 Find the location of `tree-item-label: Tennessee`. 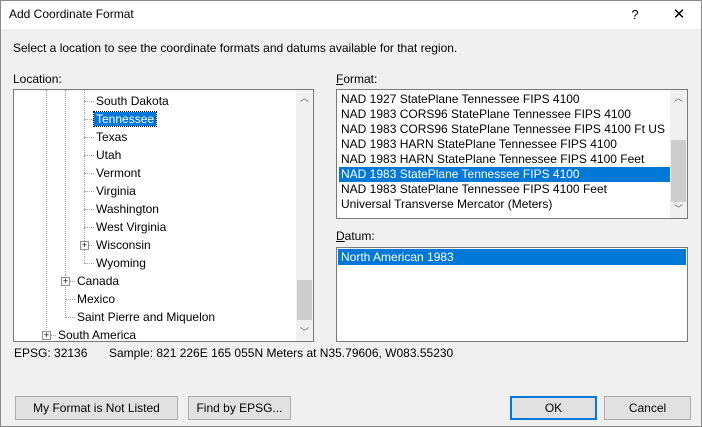

tree-item-label: Tennessee is located at coordinates (125, 119).